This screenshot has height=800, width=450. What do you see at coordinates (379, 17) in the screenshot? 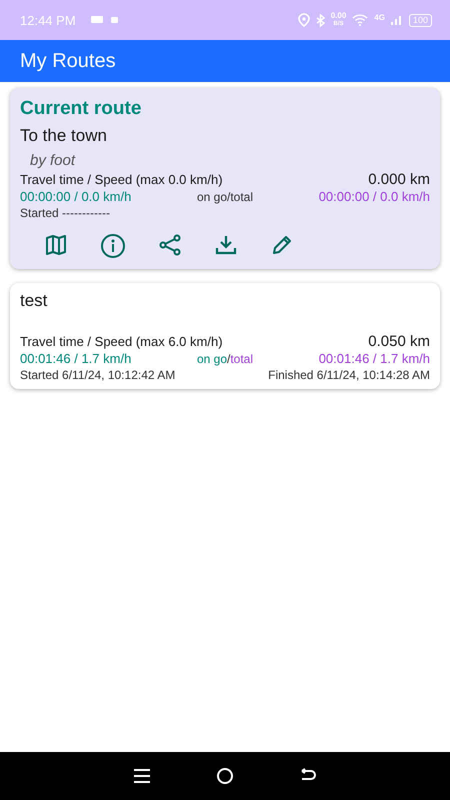
I see `network-type: 4G` at bounding box center [379, 17].